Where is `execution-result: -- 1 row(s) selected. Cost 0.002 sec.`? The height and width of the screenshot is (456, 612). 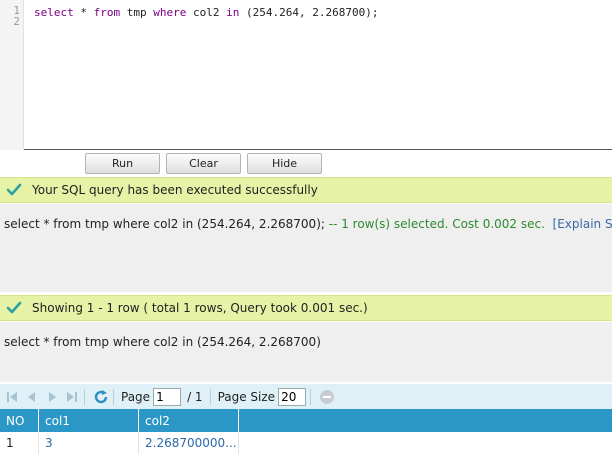
execution-result: -- 1 row(s) selected. Cost 0.002 sec. is located at coordinates (434, 224).